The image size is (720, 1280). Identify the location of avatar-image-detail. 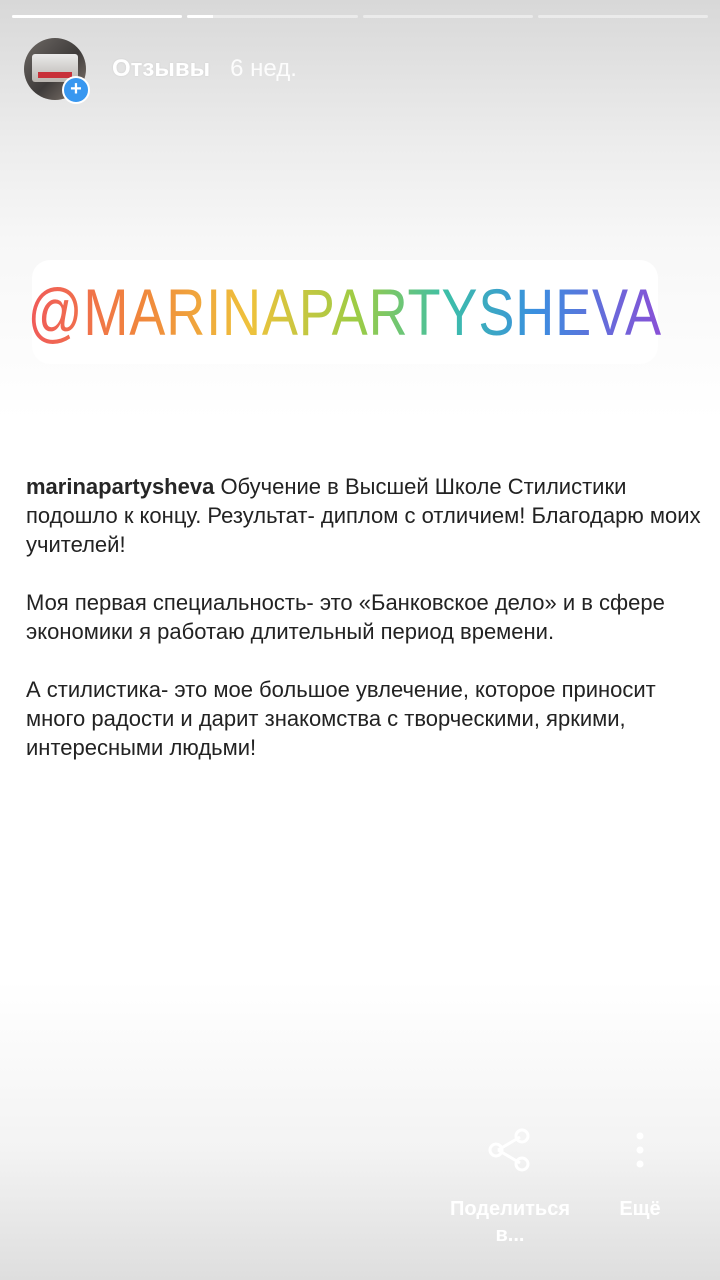
(55, 75).